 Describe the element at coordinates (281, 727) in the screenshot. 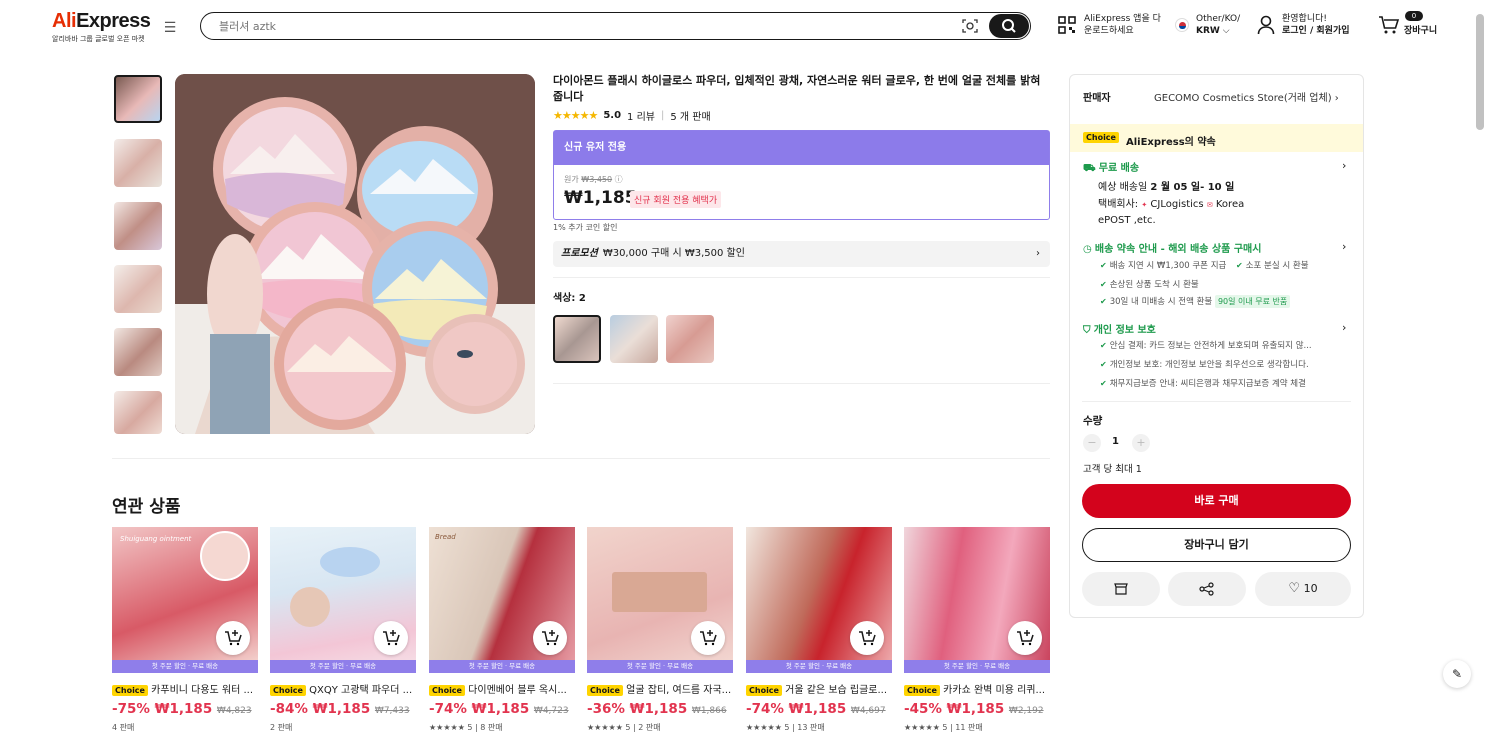

I see `sold-count: 2 판매` at that location.